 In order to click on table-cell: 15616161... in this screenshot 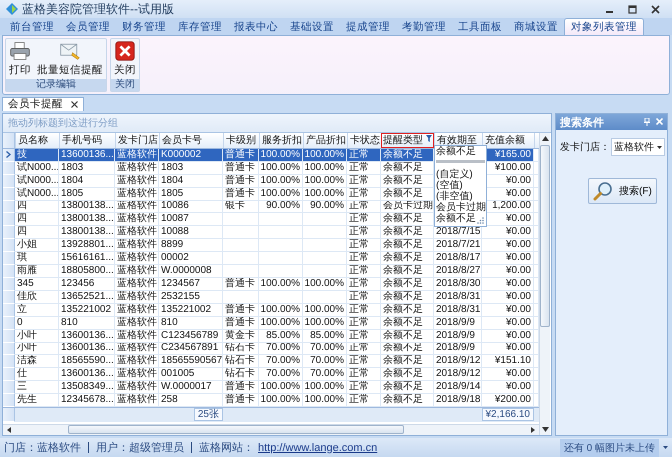, I will do `click(87, 258)`.